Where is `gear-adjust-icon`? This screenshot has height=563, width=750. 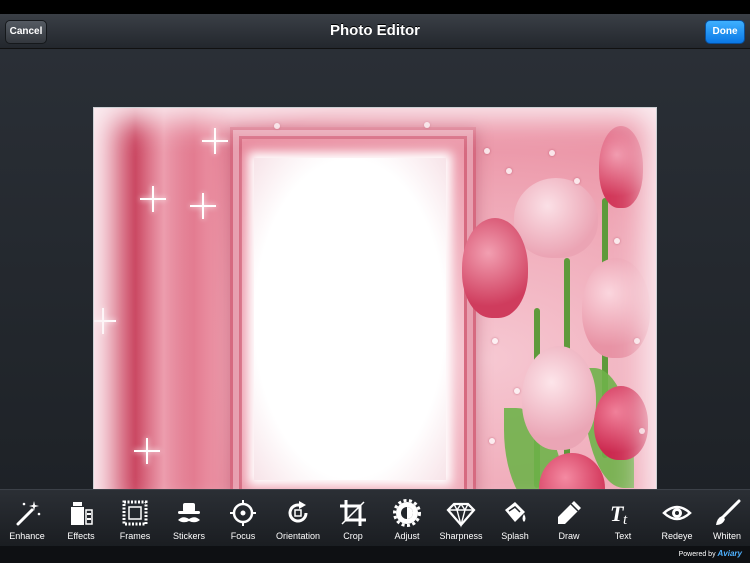 gear-adjust-icon is located at coordinates (407, 513).